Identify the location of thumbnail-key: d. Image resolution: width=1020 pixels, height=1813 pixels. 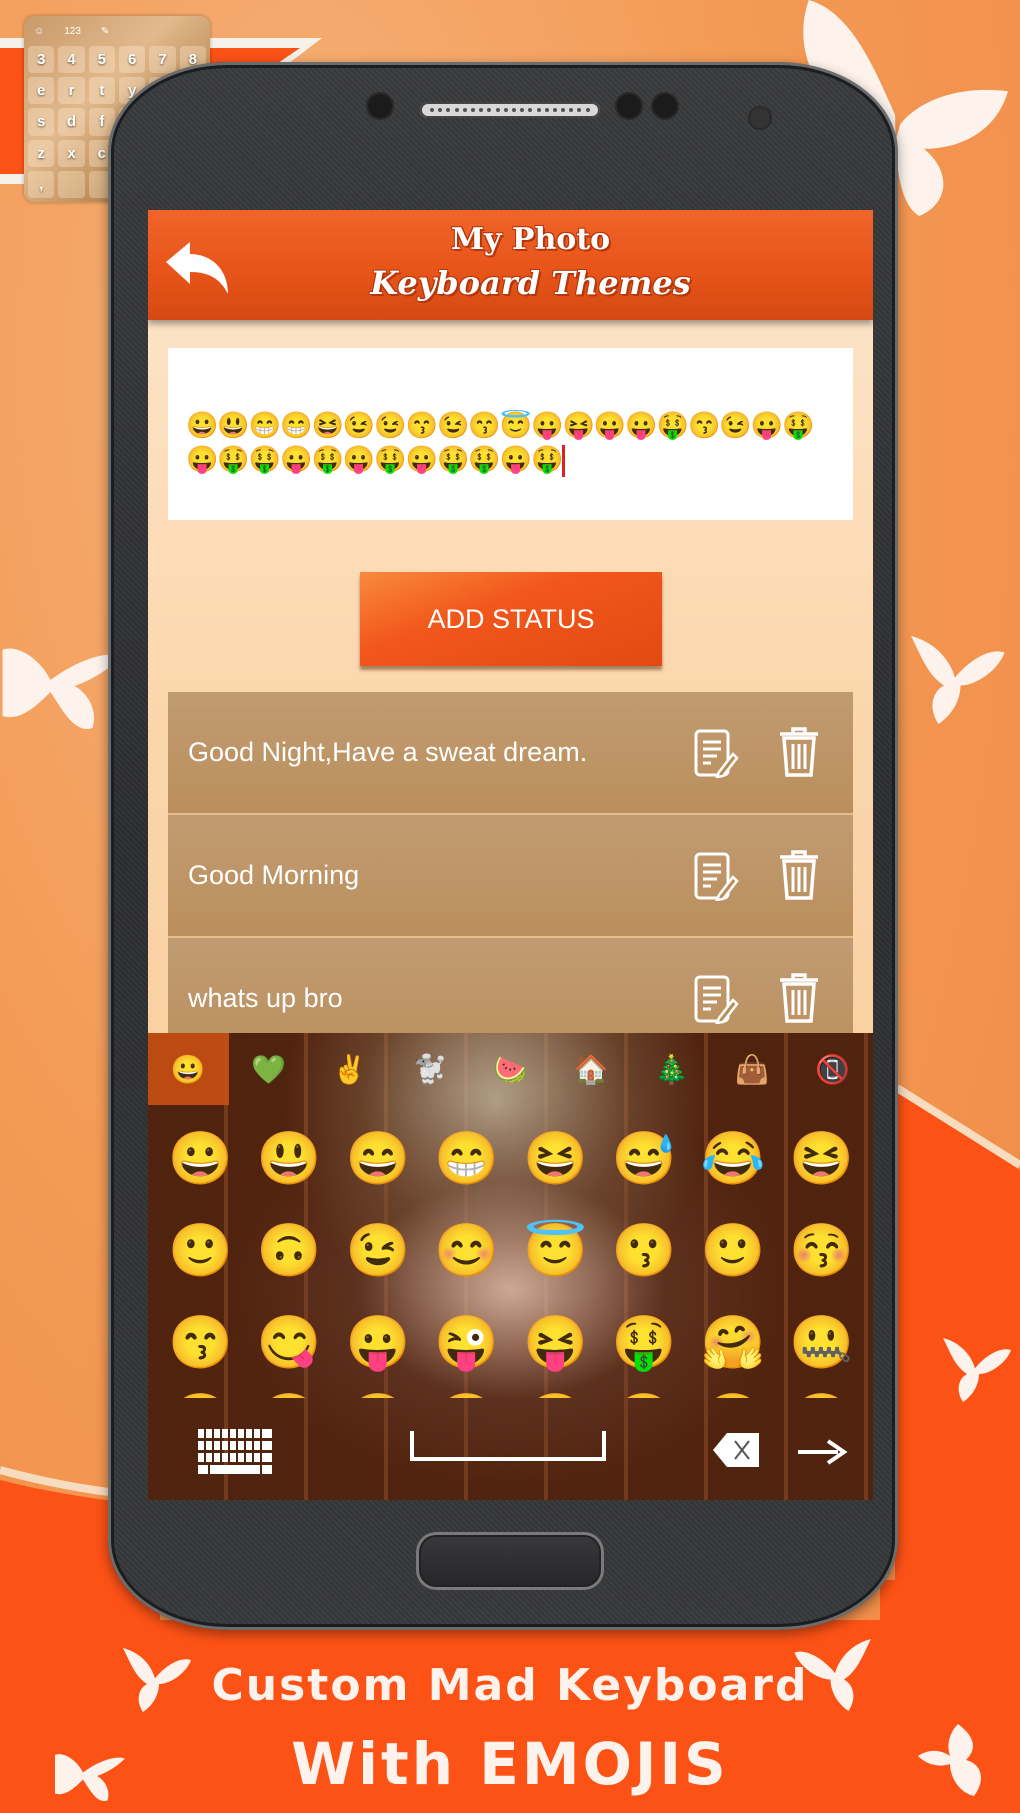
(71, 122).